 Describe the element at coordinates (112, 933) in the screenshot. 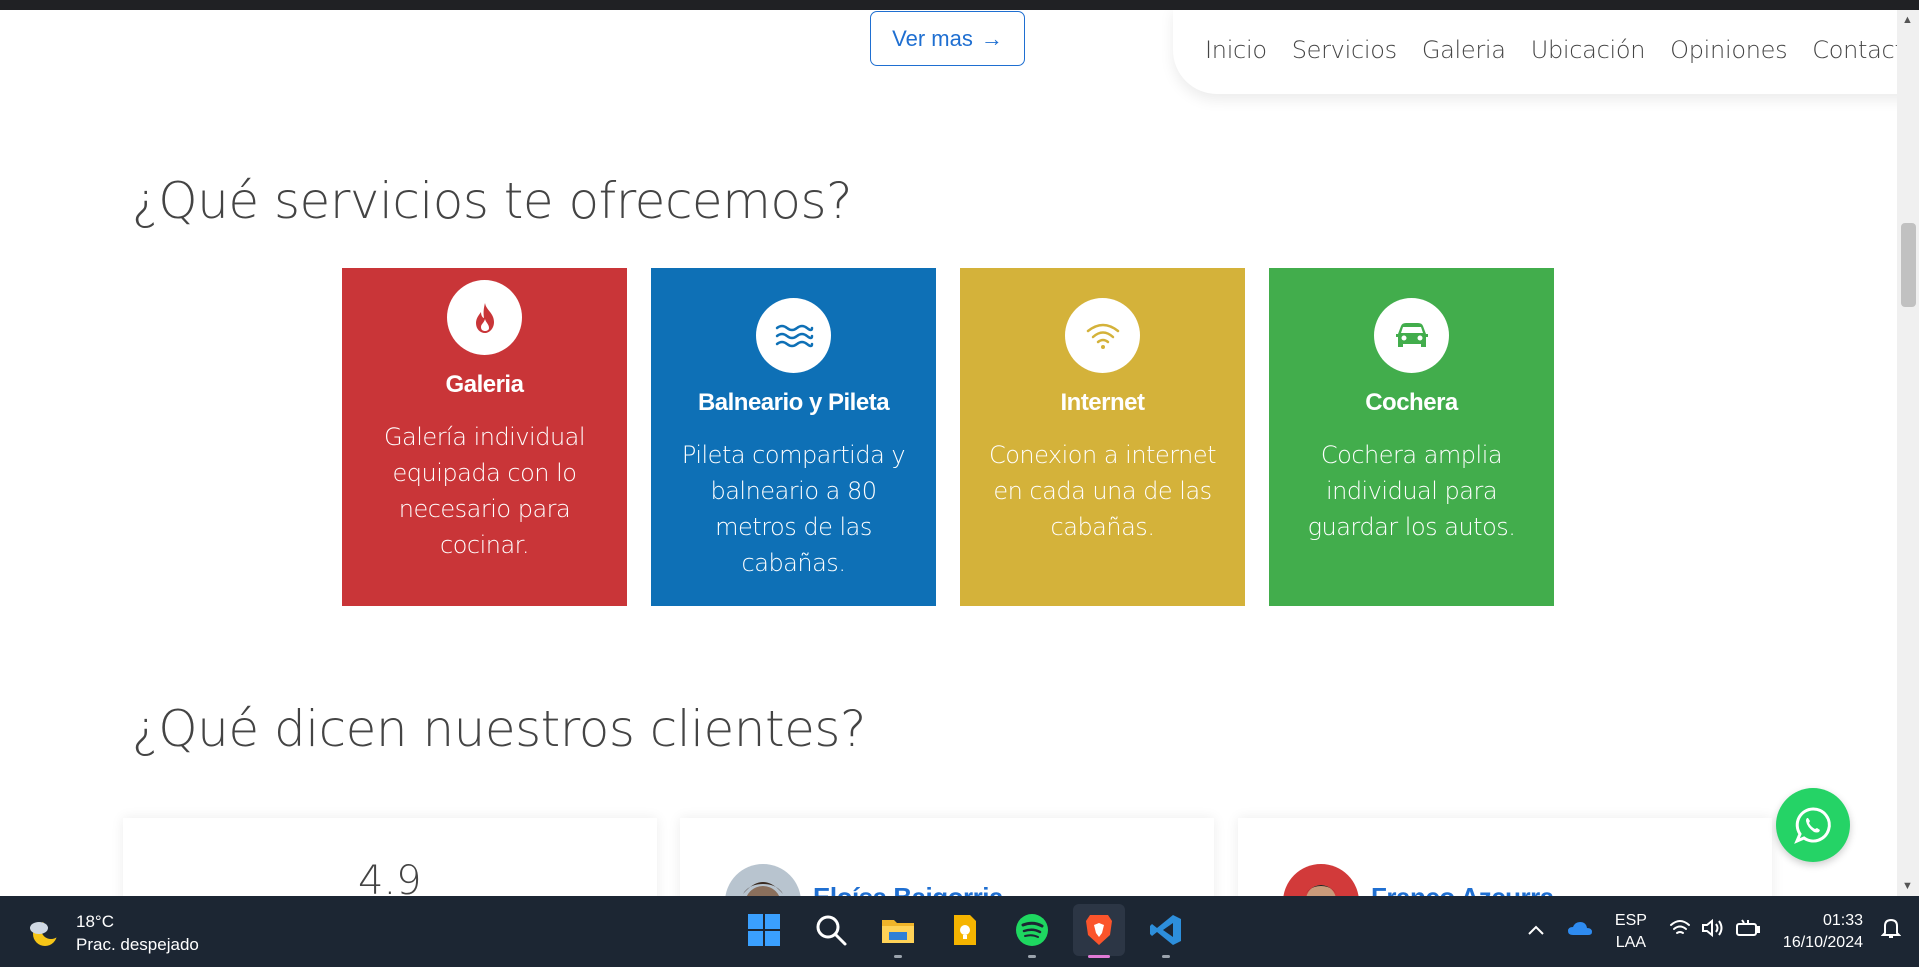

I see `weather-widget: 18°C Prac. despejado` at that location.